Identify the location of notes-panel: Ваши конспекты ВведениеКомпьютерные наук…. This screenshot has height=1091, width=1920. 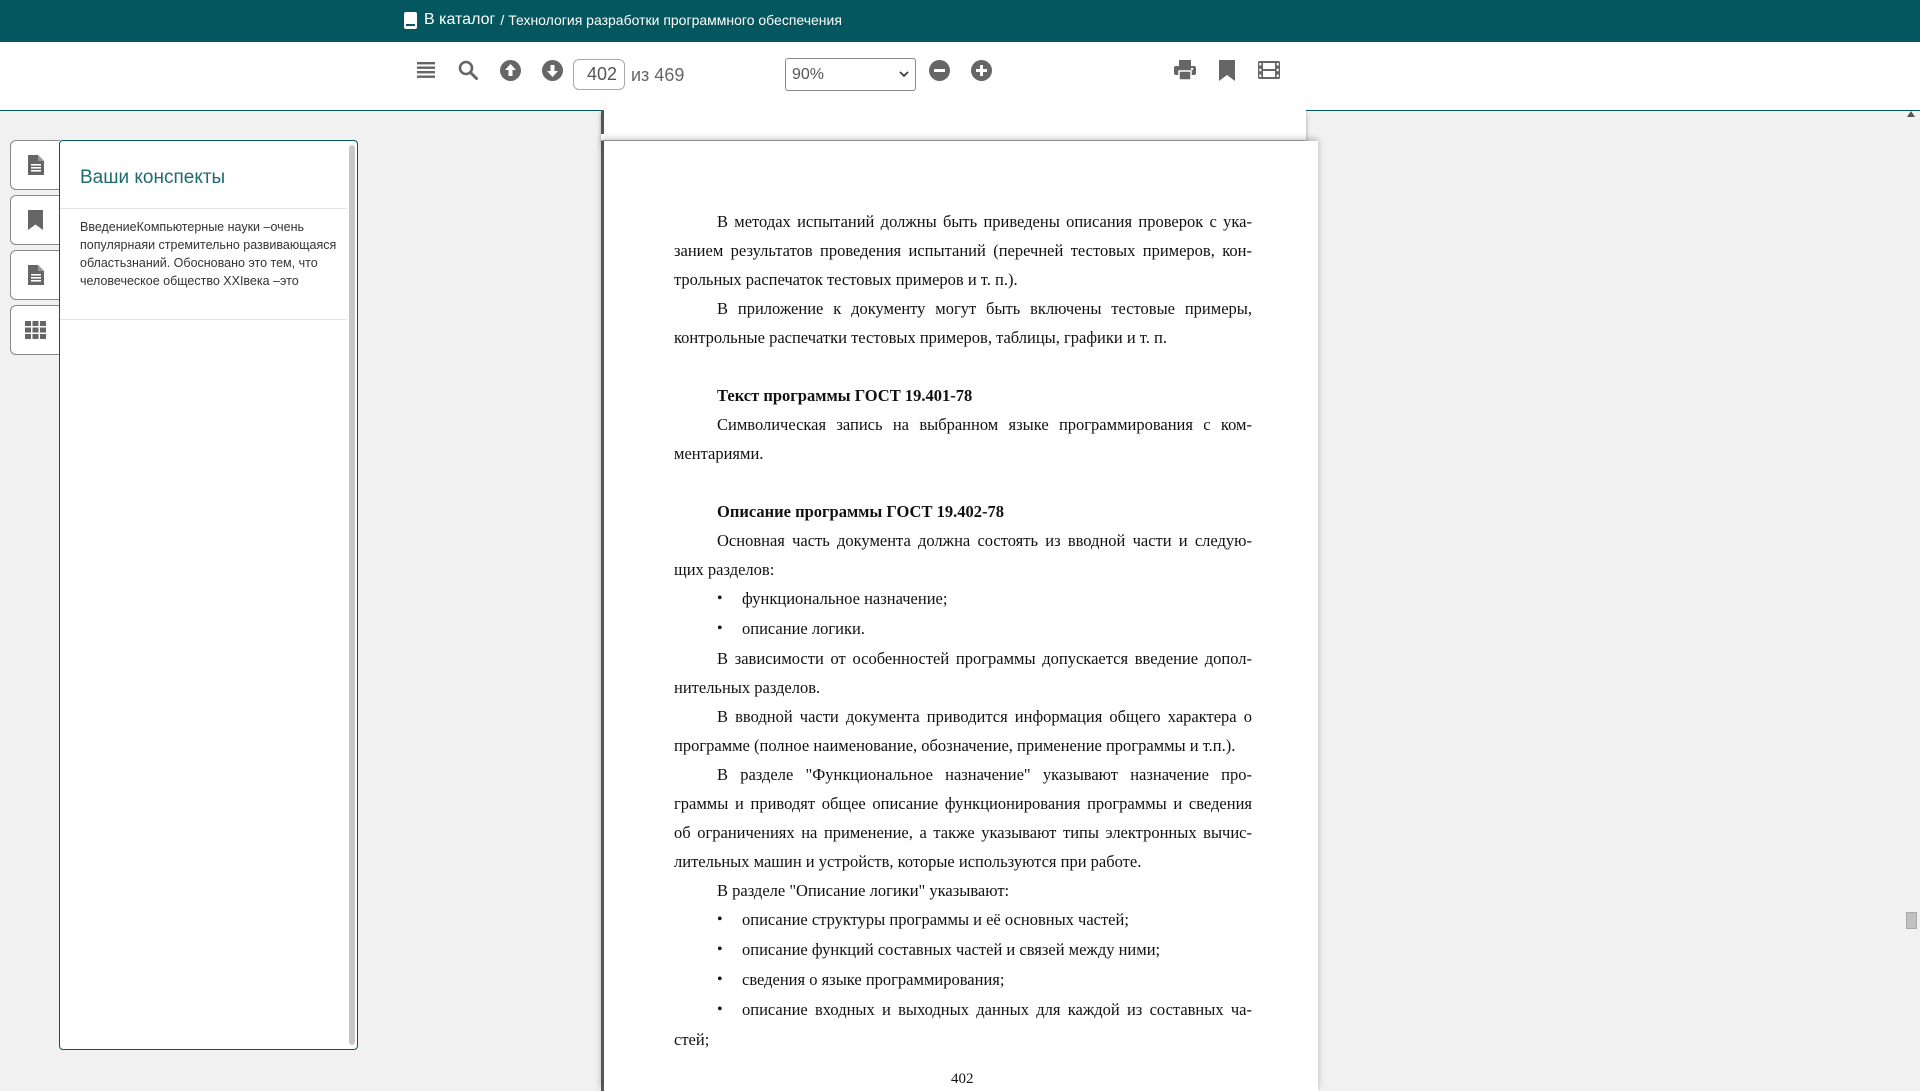
(208, 595).